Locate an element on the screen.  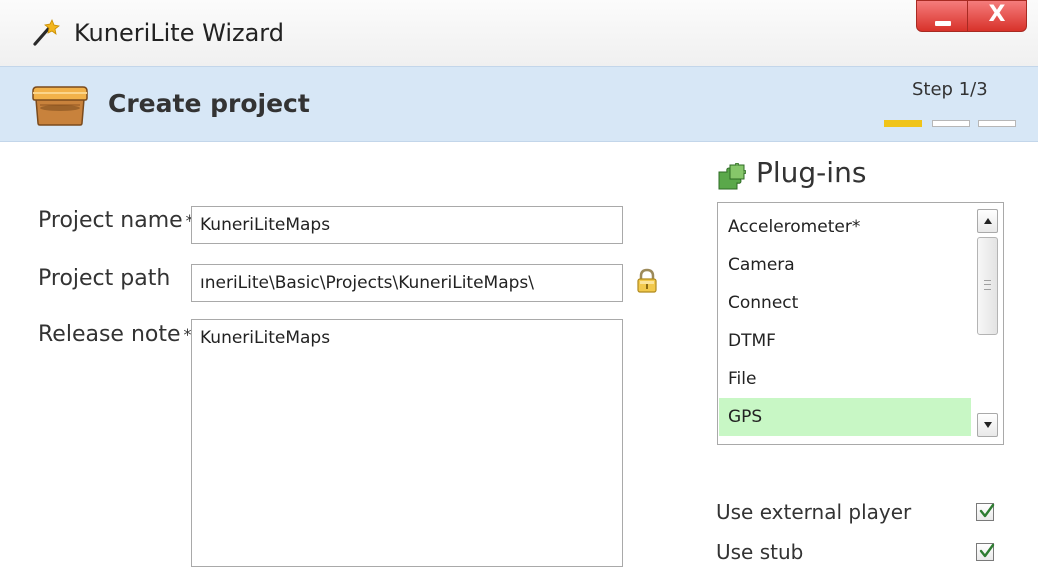
close-icon: X is located at coordinates (997, 14).